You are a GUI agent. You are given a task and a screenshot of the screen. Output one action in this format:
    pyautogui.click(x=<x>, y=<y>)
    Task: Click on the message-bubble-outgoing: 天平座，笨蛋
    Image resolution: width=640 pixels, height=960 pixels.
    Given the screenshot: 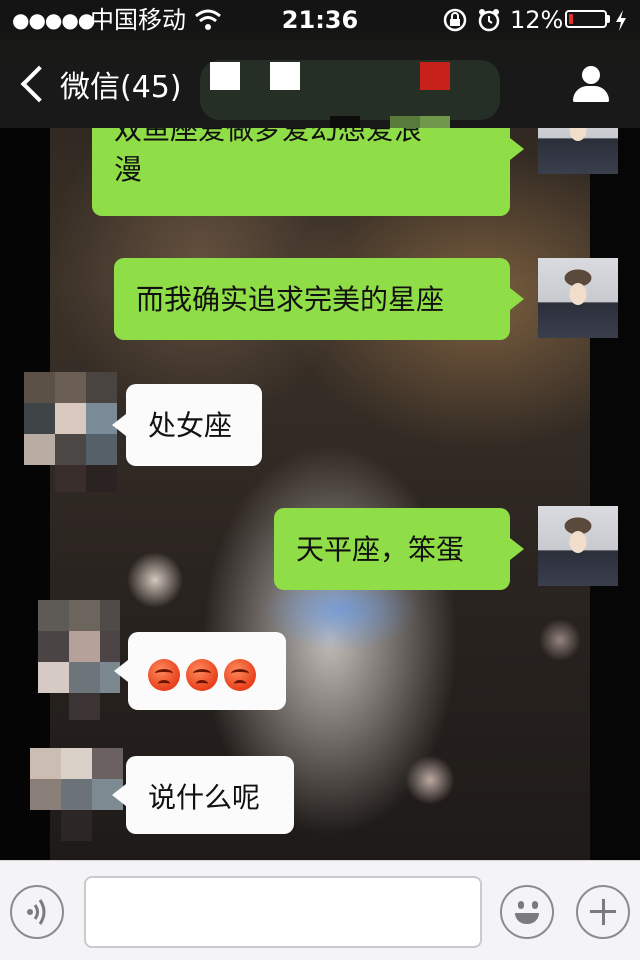 What is the action you would take?
    pyautogui.click(x=392, y=549)
    